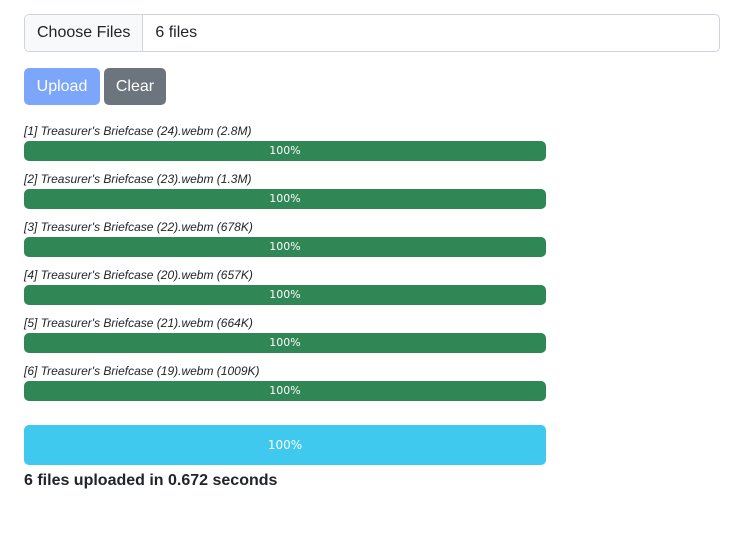 Image resolution: width=749 pixels, height=545 pixels. I want to click on total-progress-bar: 100%, so click(285, 445).